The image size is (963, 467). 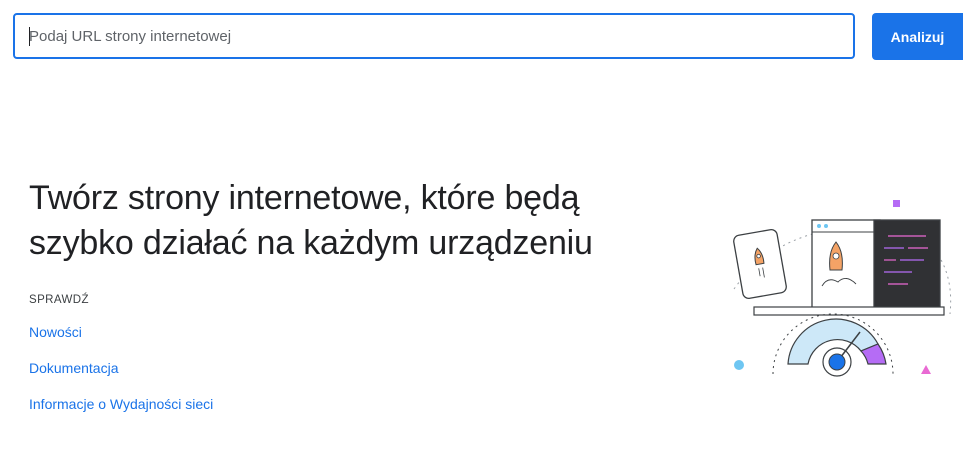 I want to click on link-web-performance-info: Informacje o Wydajności sieci, so click(x=121, y=404).